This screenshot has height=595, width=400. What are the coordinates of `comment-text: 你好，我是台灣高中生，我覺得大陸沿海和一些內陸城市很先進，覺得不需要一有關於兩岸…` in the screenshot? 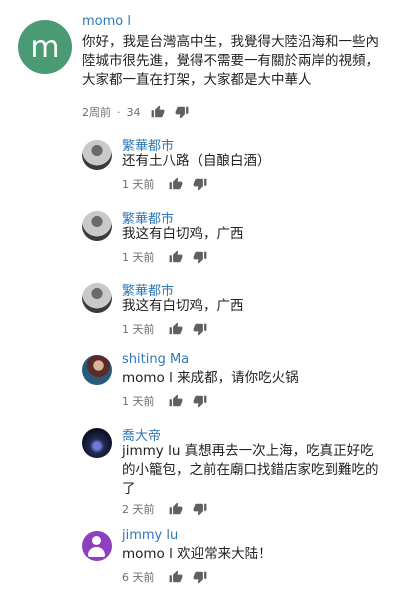 It's located at (230, 61).